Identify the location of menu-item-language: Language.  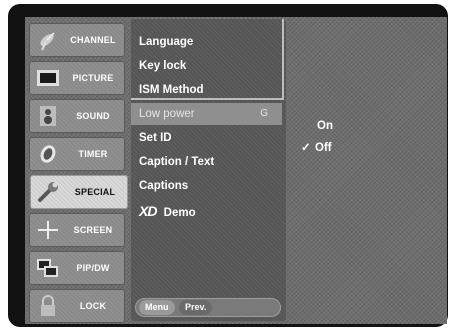
(166, 42).